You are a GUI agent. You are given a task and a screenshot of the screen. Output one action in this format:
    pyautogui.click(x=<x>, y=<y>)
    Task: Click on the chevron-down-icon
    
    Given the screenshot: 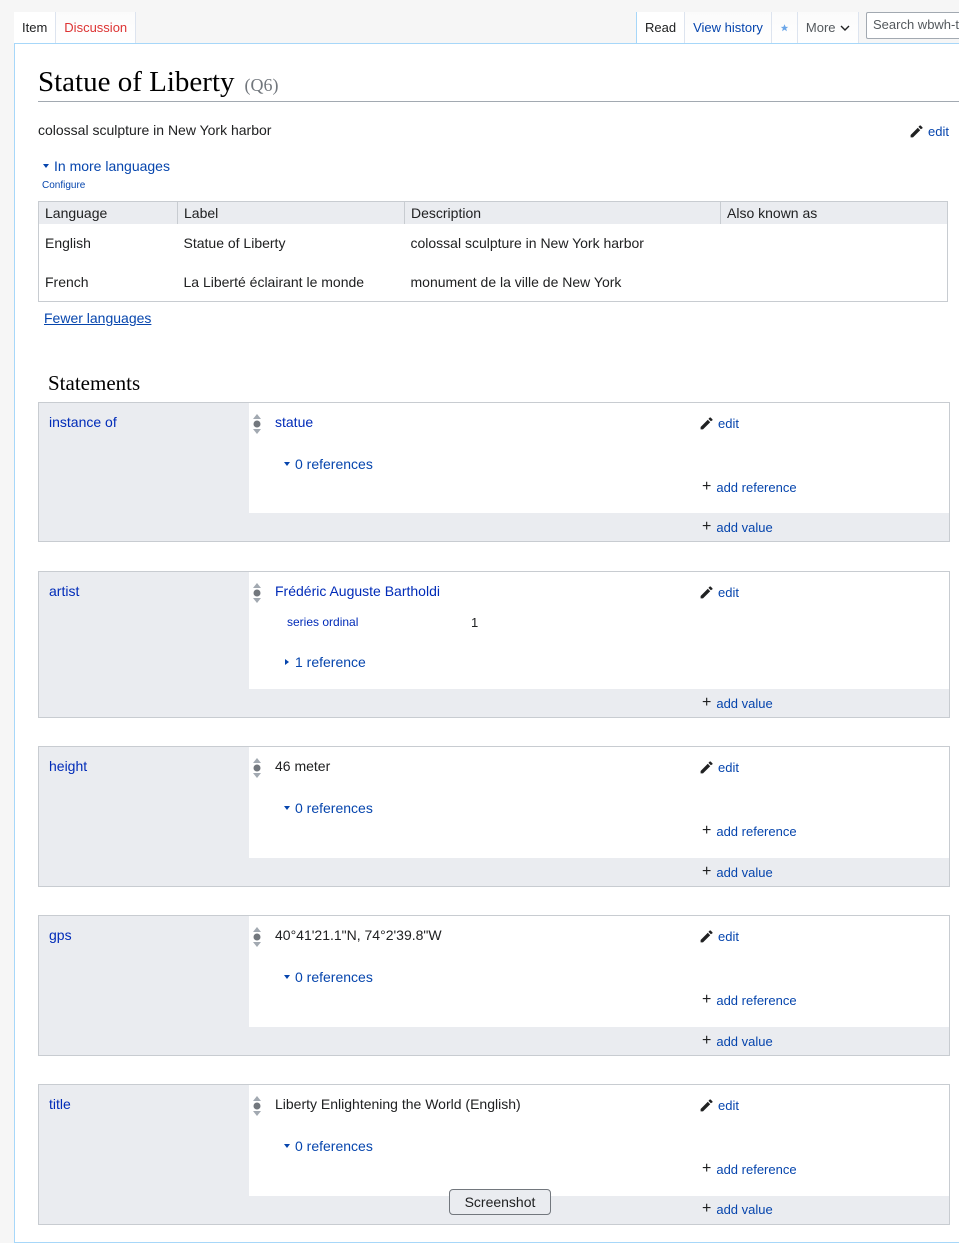 What is the action you would take?
    pyautogui.click(x=845, y=28)
    